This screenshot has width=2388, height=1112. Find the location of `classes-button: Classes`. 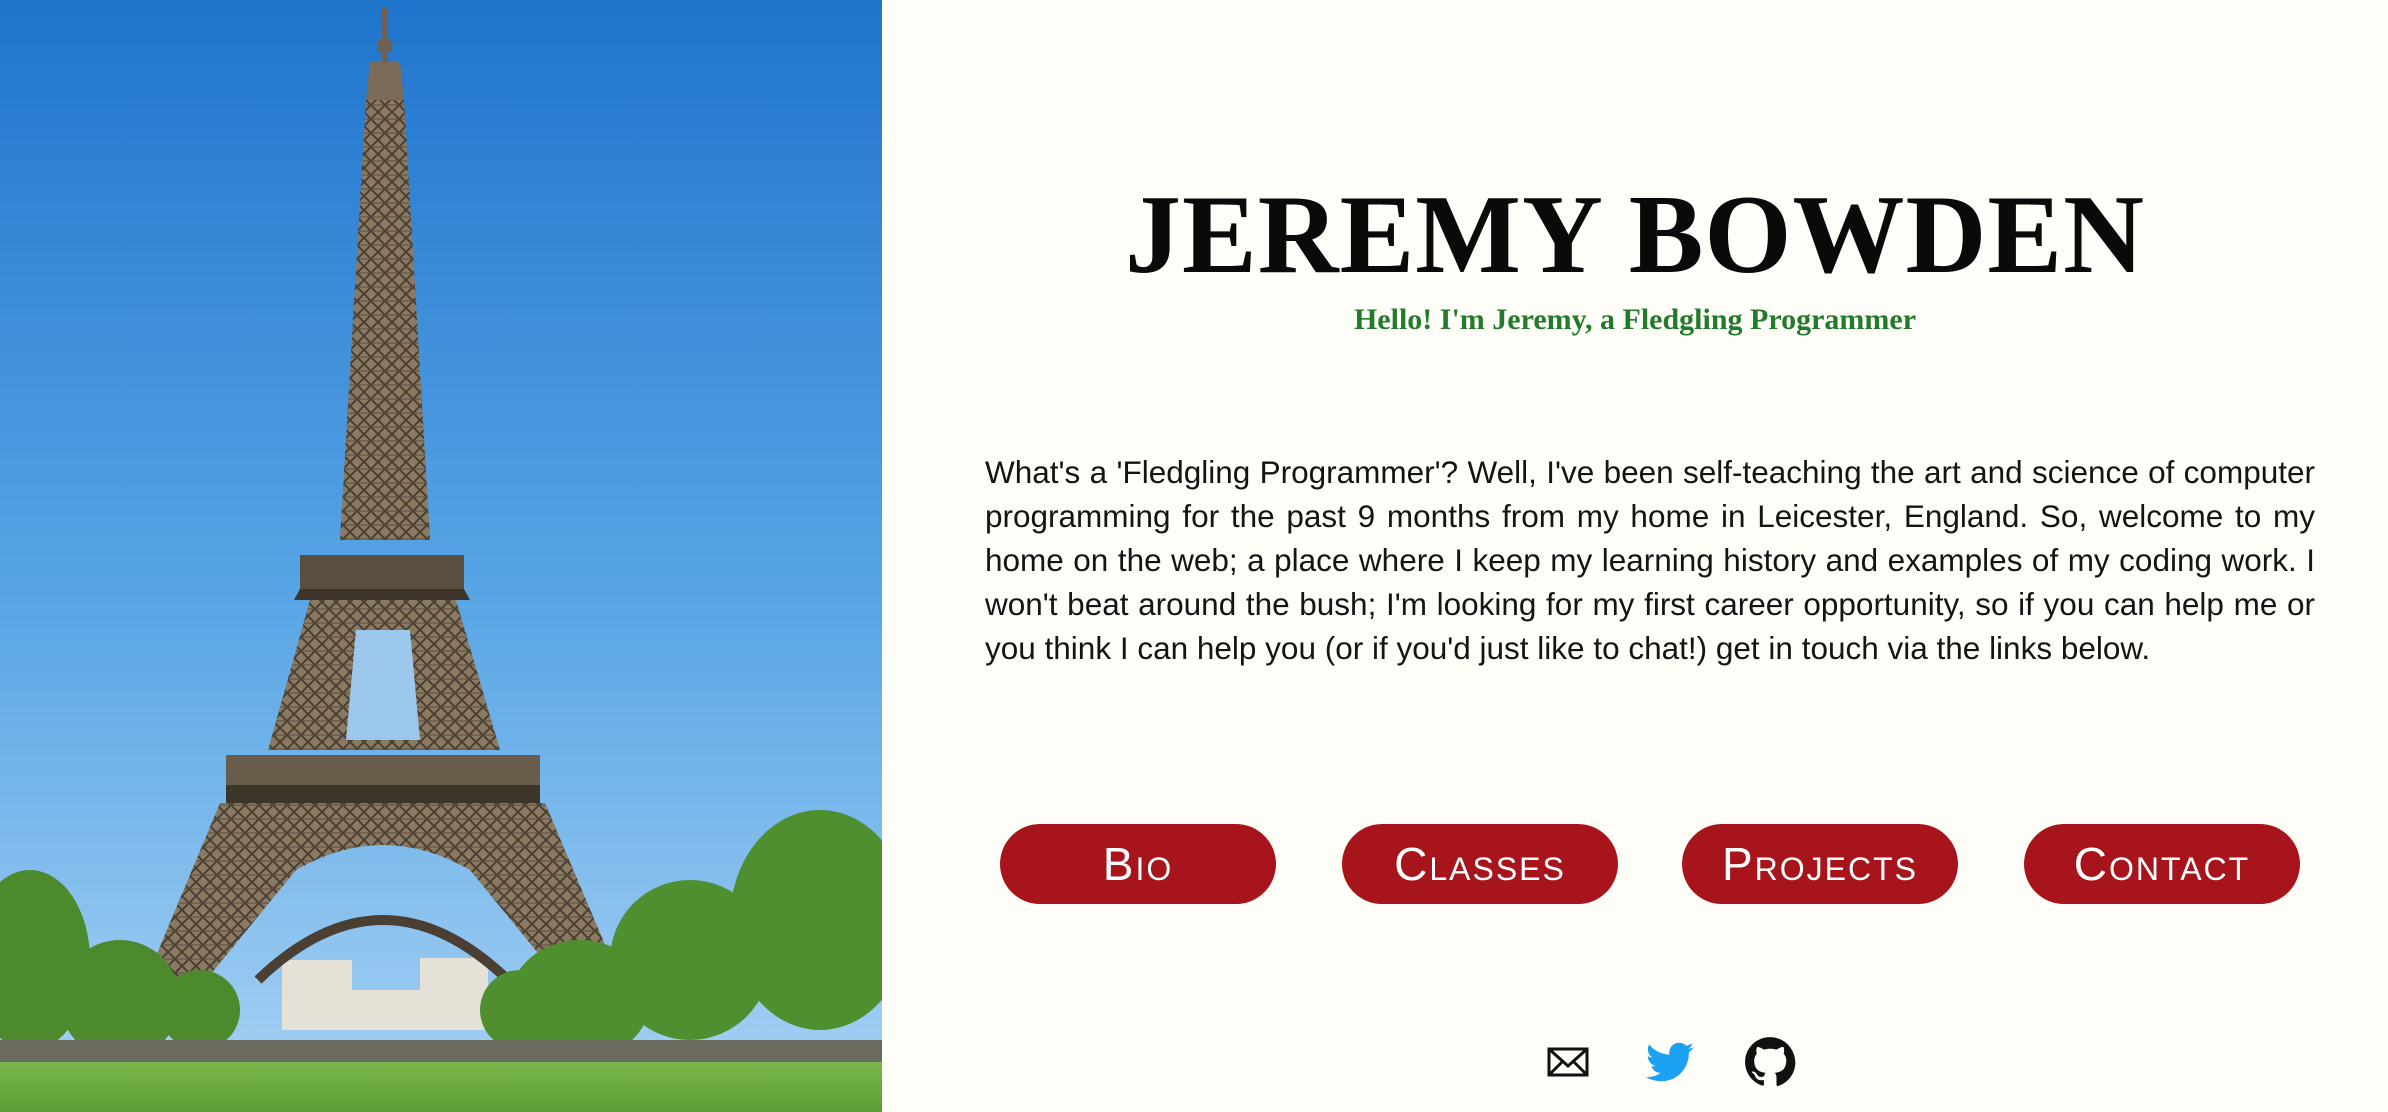

classes-button: Classes is located at coordinates (1480, 864).